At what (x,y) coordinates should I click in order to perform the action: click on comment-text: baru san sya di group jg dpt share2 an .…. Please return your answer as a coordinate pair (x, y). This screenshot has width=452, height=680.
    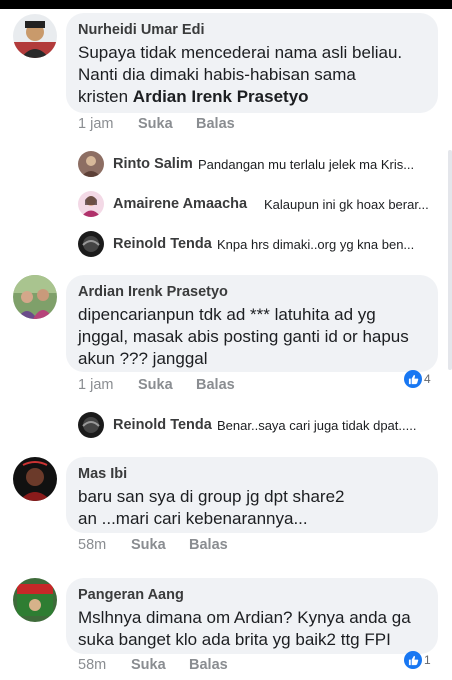
    Looking at the image, I should click on (211, 507).